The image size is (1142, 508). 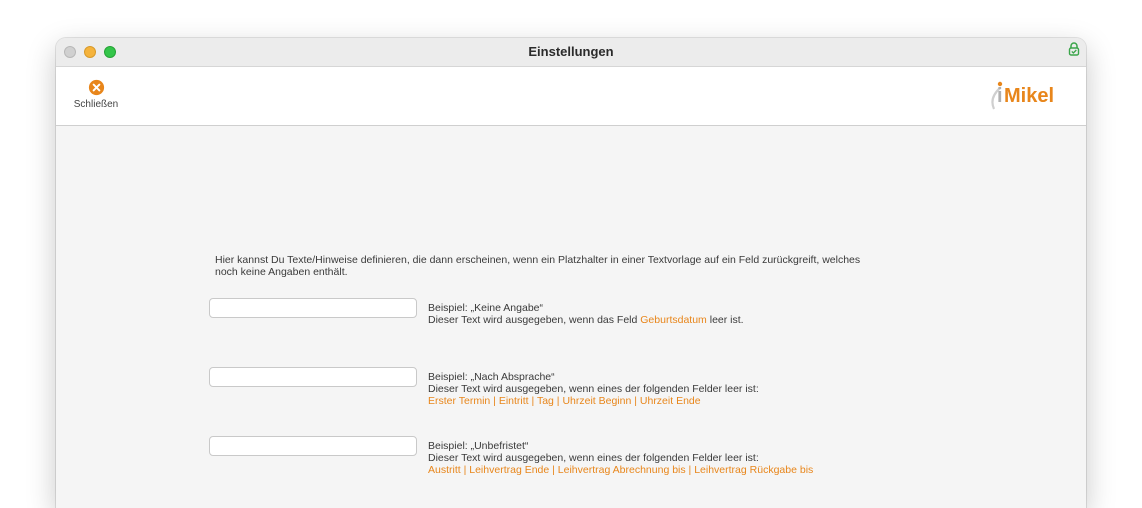 What do you see at coordinates (96, 104) in the screenshot?
I see `close-settings-label: Schließen` at bounding box center [96, 104].